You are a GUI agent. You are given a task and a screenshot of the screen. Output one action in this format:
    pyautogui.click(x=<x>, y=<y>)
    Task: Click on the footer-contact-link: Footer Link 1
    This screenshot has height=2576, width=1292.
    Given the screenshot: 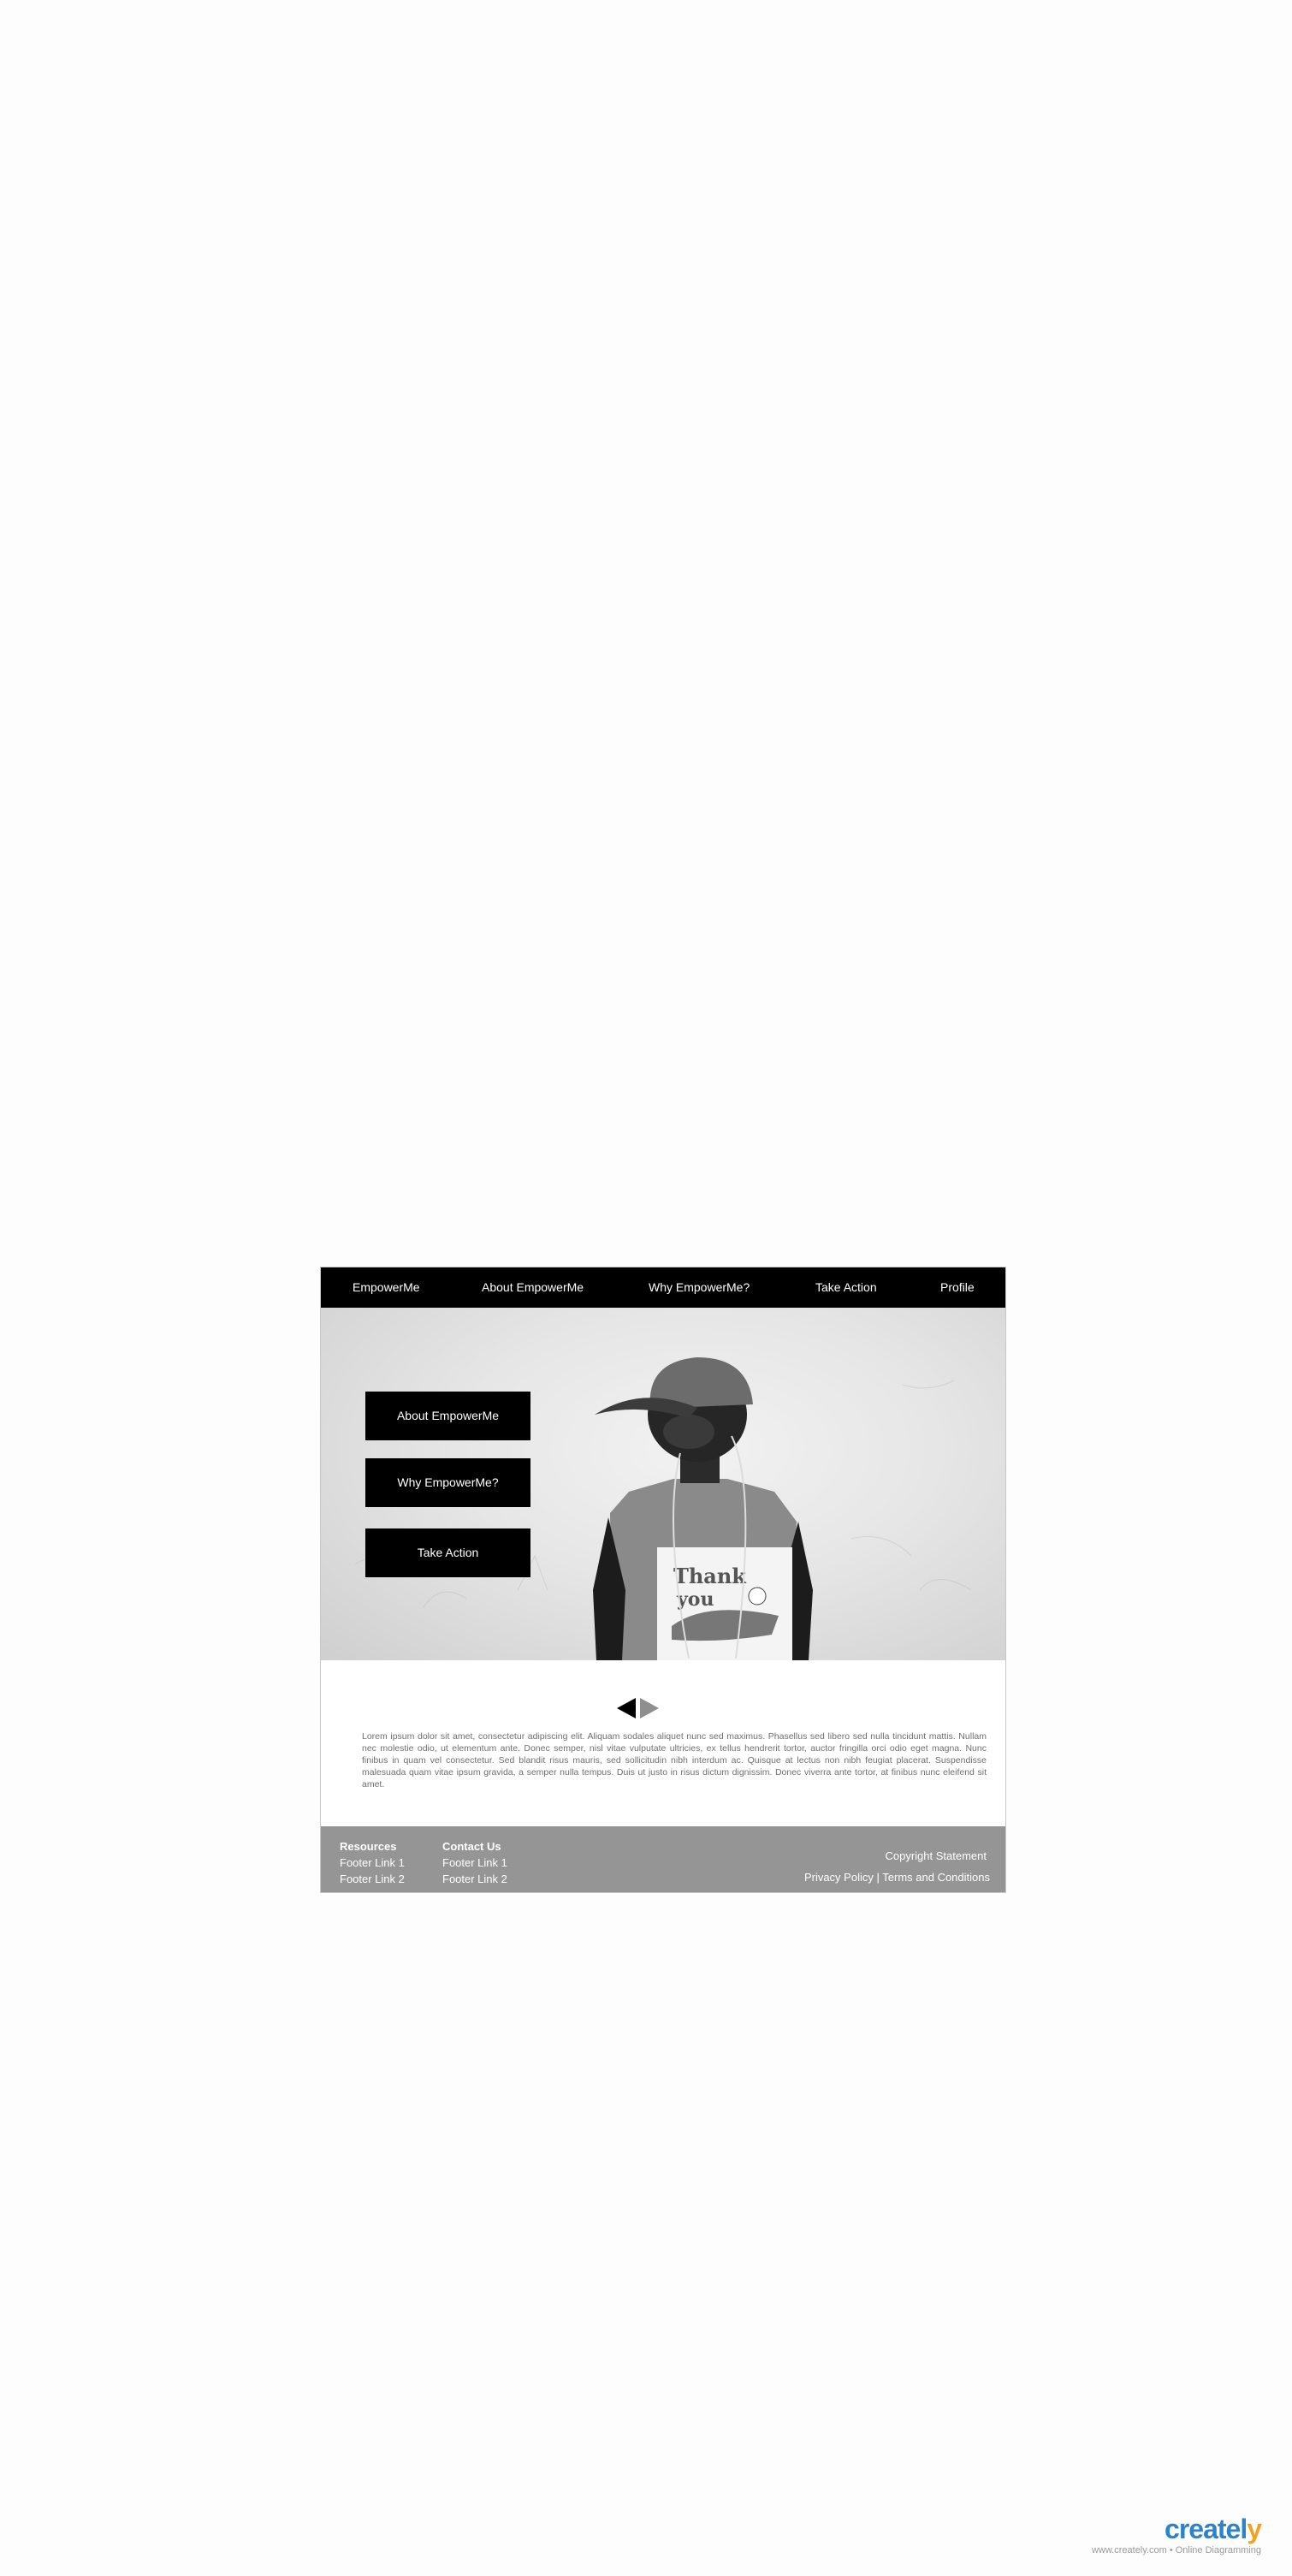 What is the action you would take?
    pyautogui.click(x=474, y=1863)
    